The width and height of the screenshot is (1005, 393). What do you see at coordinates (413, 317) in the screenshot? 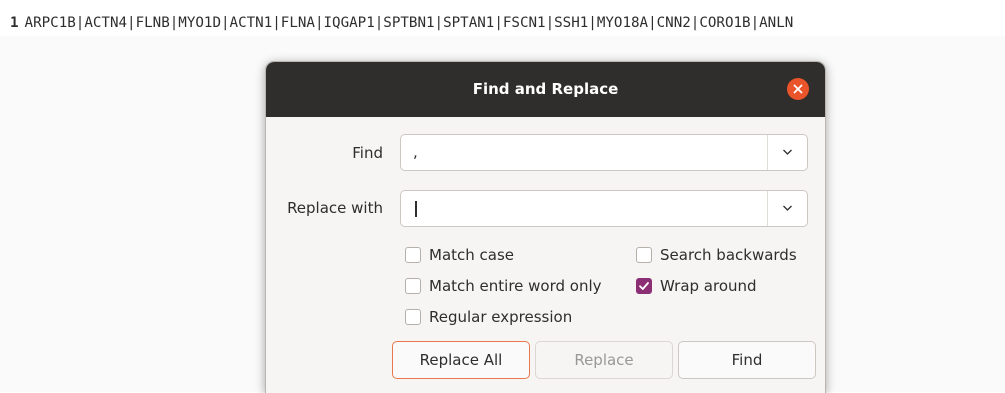
I see `regular-expression-checkbox` at bounding box center [413, 317].